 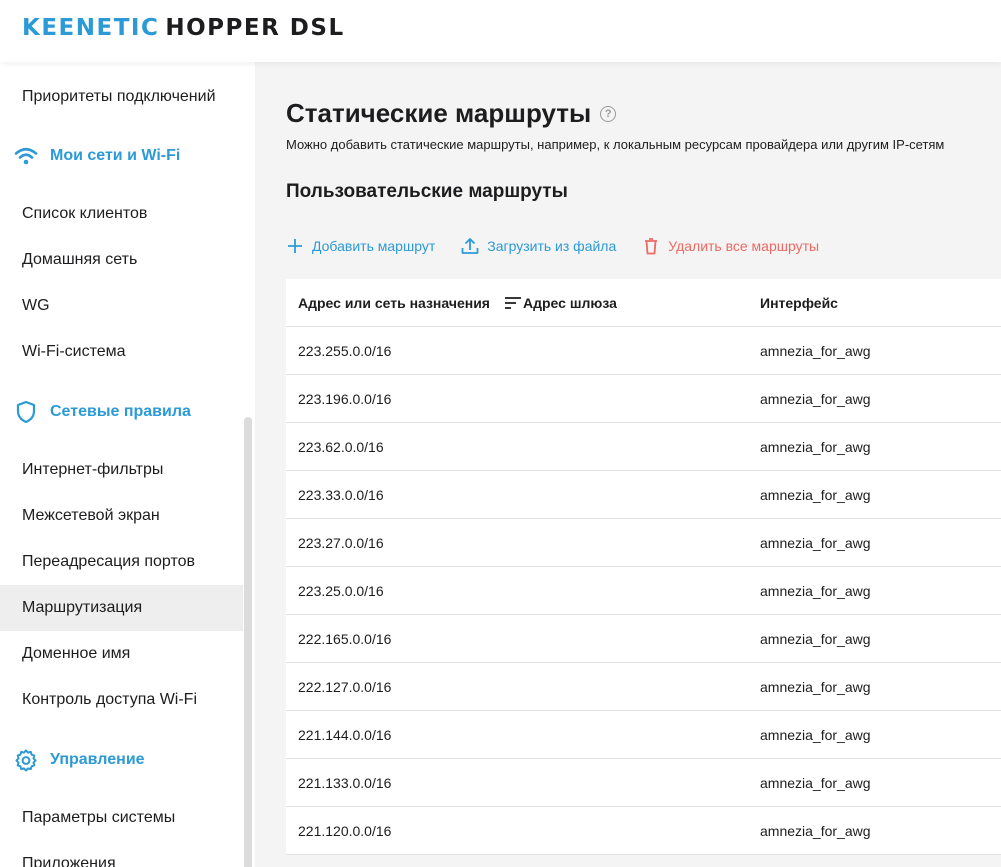 What do you see at coordinates (880, 303) in the screenshot?
I see `column-header-interface: Интерфейс` at bounding box center [880, 303].